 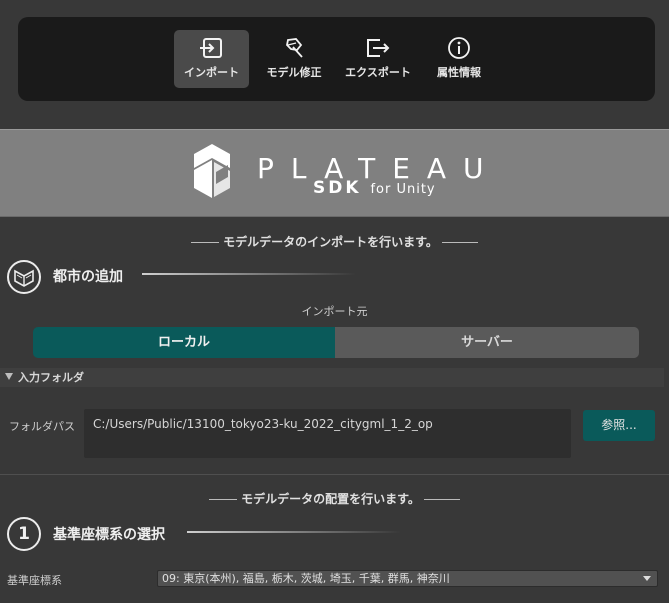 What do you see at coordinates (42, 426) in the screenshot?
I see `folder-path-label: フォルダパス` at bounding box center [42, 426].